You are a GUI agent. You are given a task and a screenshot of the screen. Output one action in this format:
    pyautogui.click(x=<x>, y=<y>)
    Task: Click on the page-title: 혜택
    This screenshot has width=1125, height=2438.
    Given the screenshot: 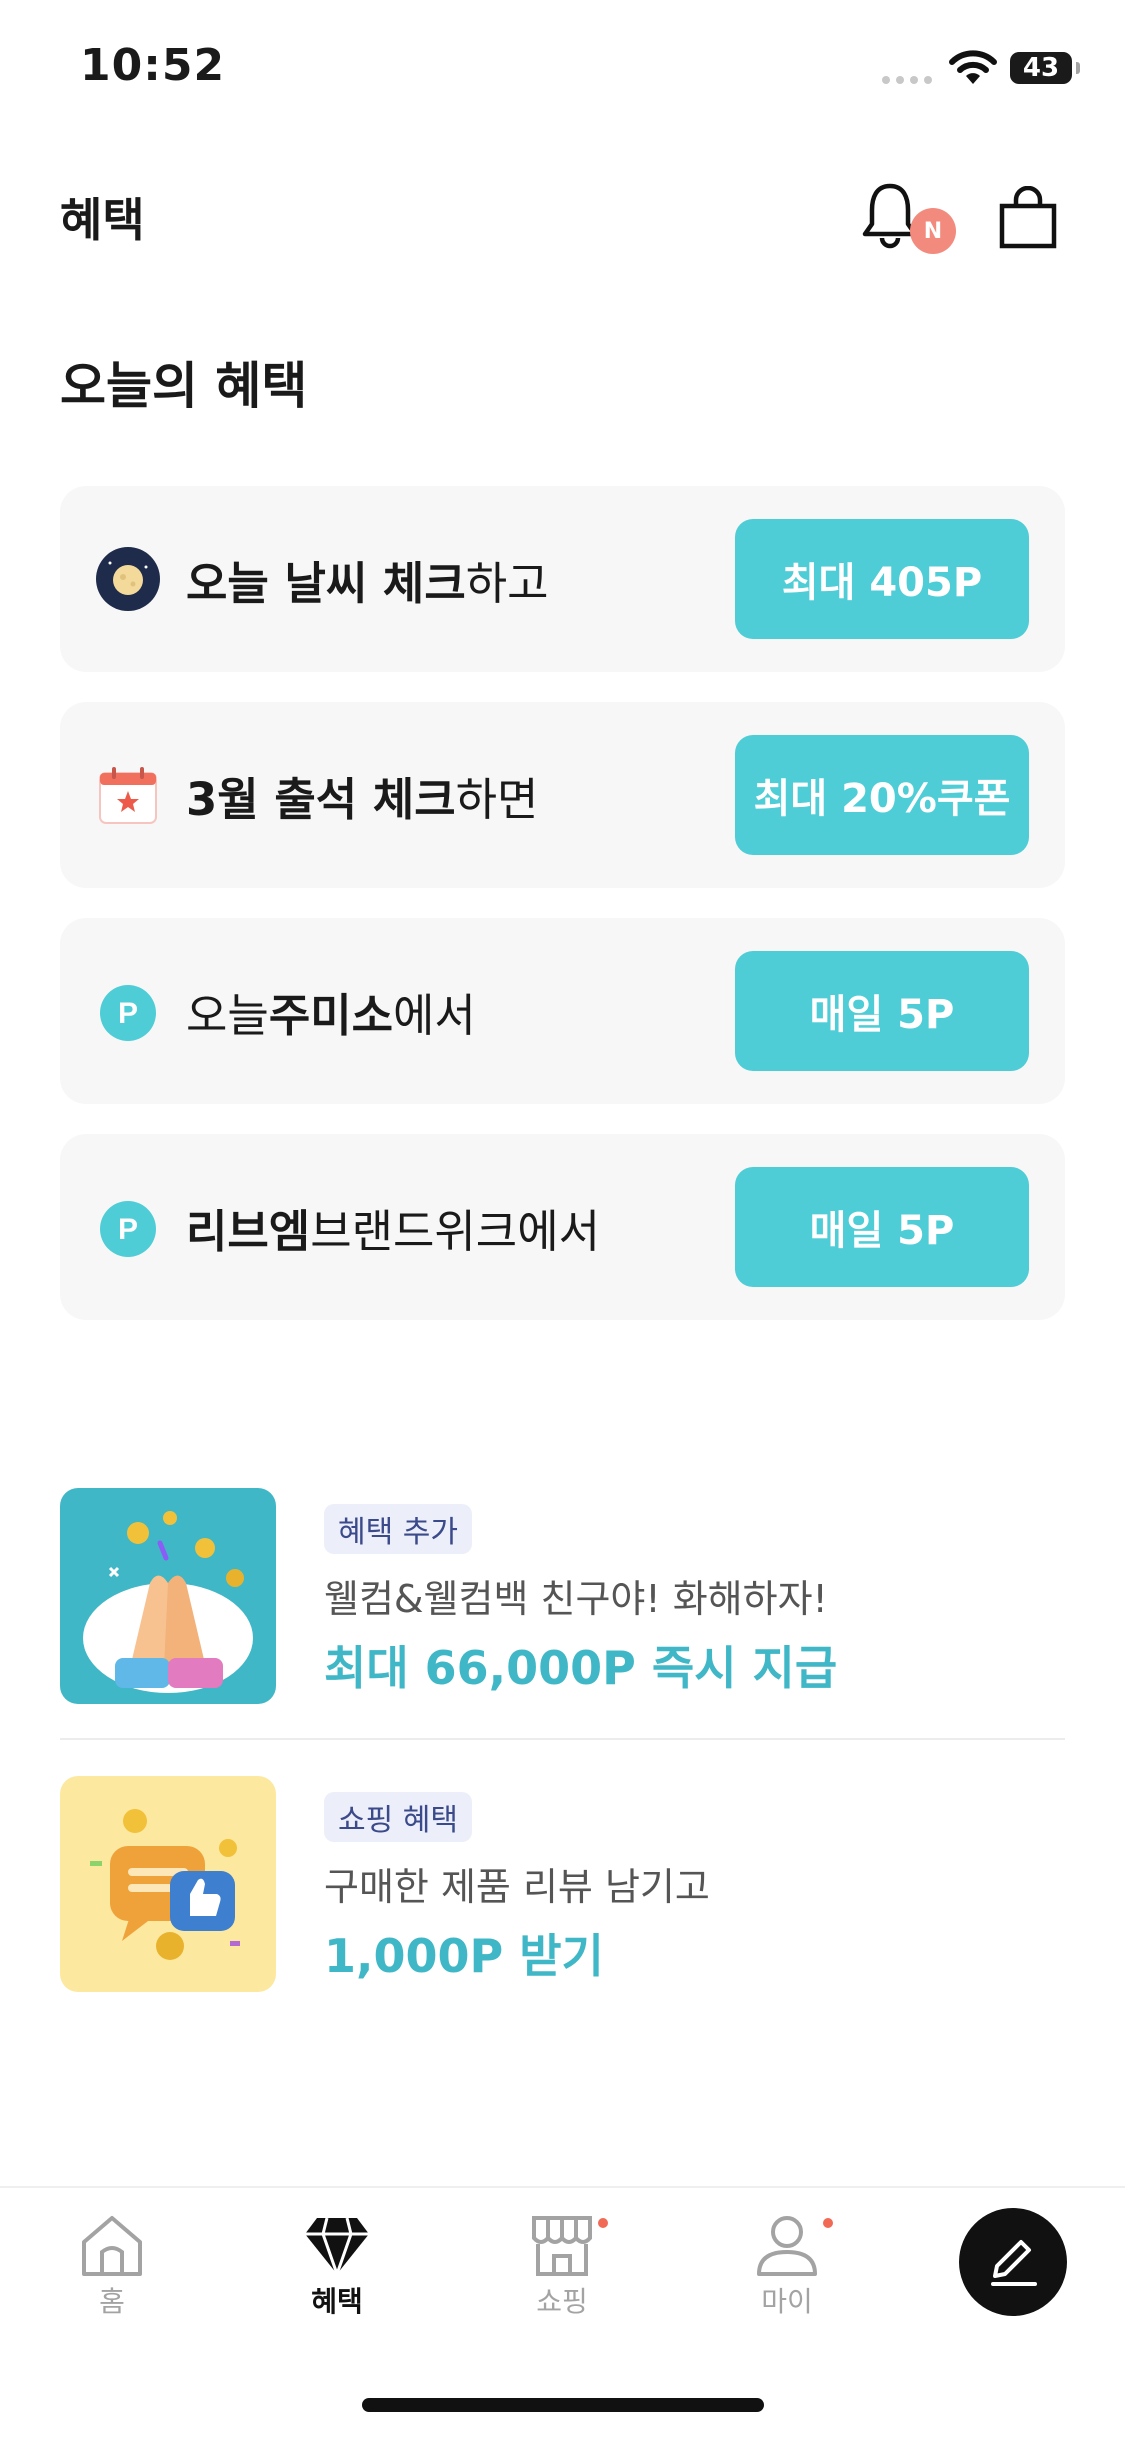 What is the action you would take?
    pyautogui.click(x=102, y=220)
    